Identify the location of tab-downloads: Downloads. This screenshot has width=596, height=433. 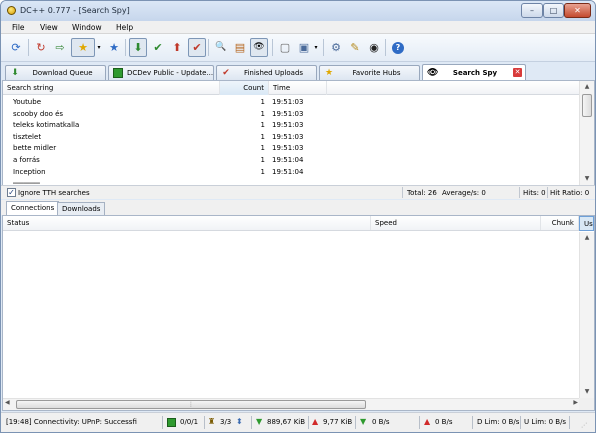
(81, 208).